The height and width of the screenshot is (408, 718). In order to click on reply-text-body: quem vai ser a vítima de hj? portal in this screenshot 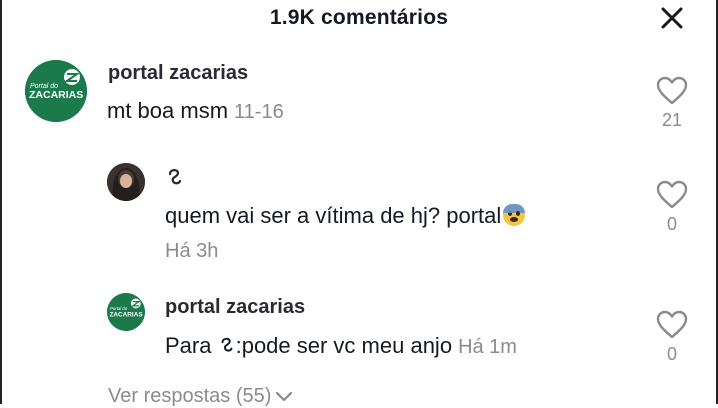, I will do `click(333, 215)`.